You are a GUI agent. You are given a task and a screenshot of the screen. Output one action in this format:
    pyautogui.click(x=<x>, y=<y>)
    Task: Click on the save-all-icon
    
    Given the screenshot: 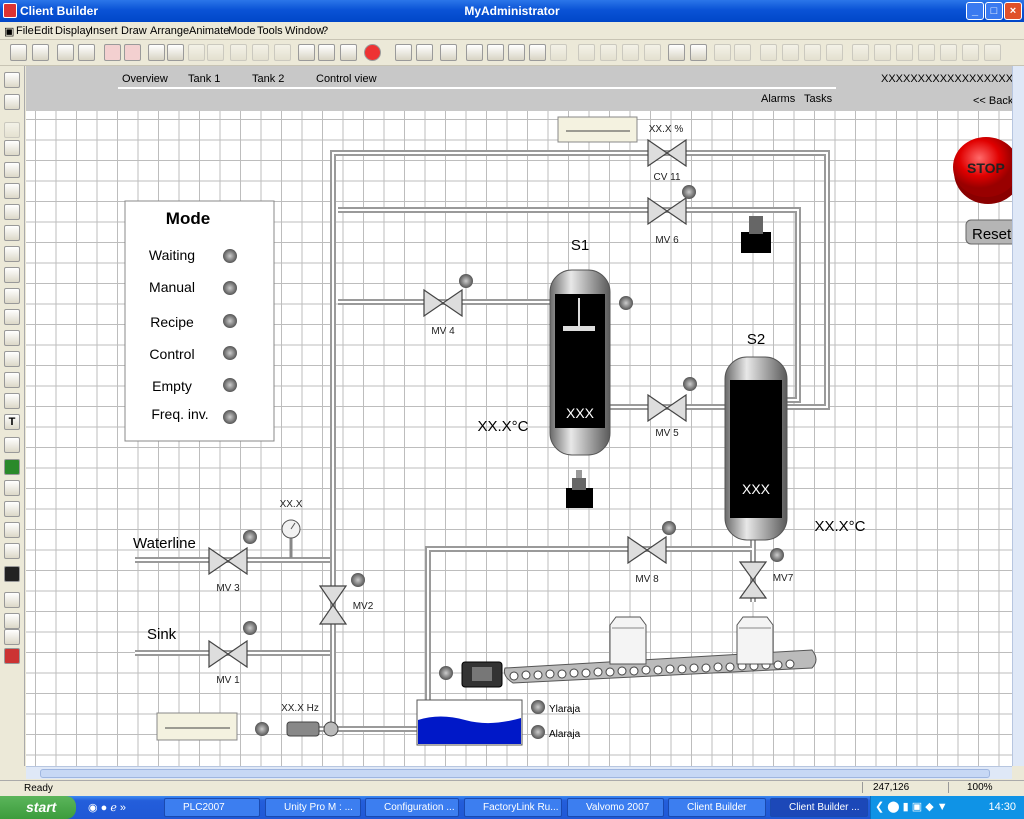 What is the action you would take?
    pyautogui.click(x=86, y=52)
    